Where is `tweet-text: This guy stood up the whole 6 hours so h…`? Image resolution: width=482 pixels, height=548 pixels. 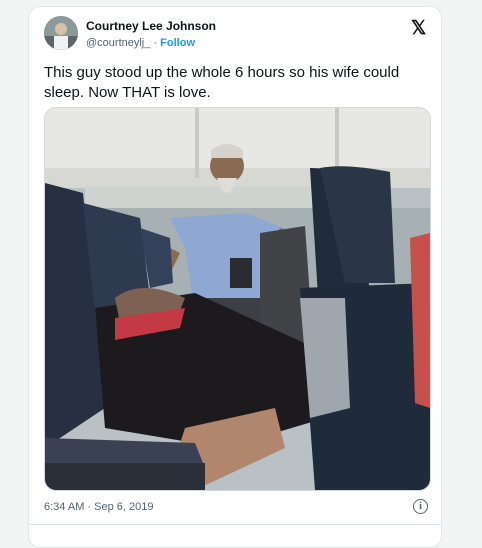
tweet-text: This guy stood up the whole 6 hours so h… is located at coordinates (222, 82).